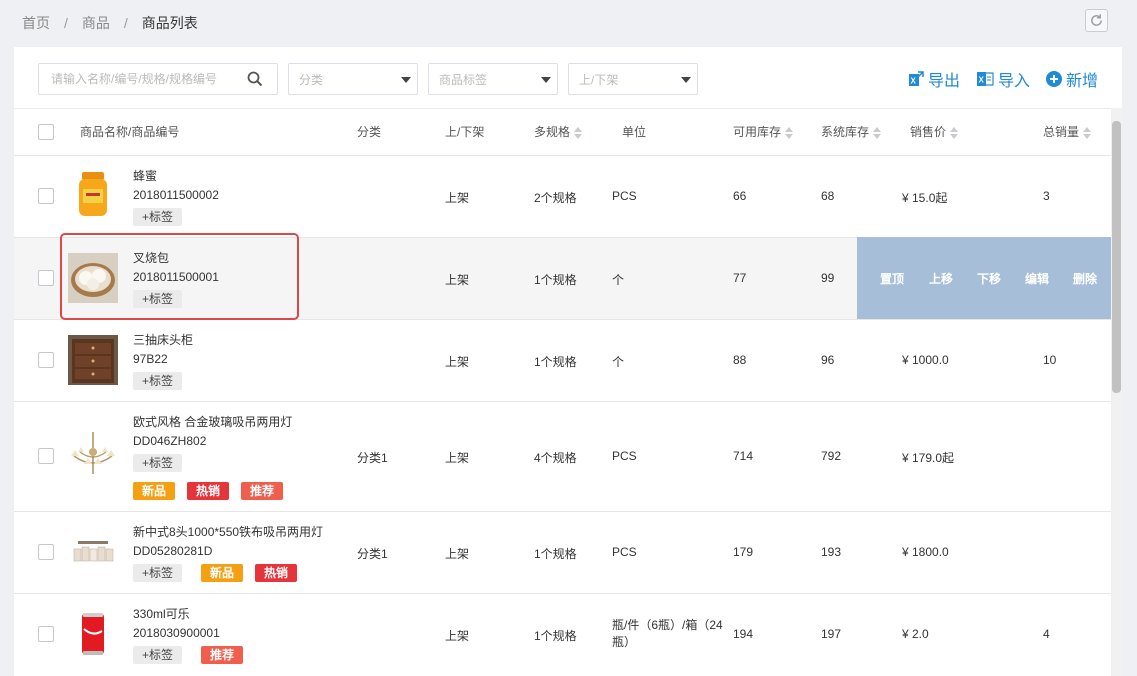 Image resolution: width=1137 pixels, height=676 pixels. What do you see at coordinates (941, 278) in the screenshot?
I see `move-up-button: 上移` at bounding box center [941, 278].